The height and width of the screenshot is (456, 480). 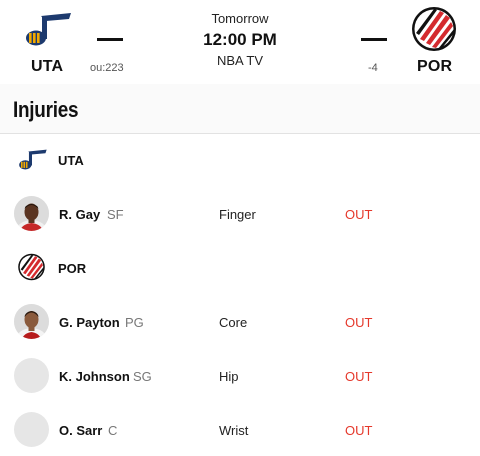 What do you see at coordinates (435, 66) in the screenshot?
I see `home-team-abbr: POR` at bounding box center [435, 66].